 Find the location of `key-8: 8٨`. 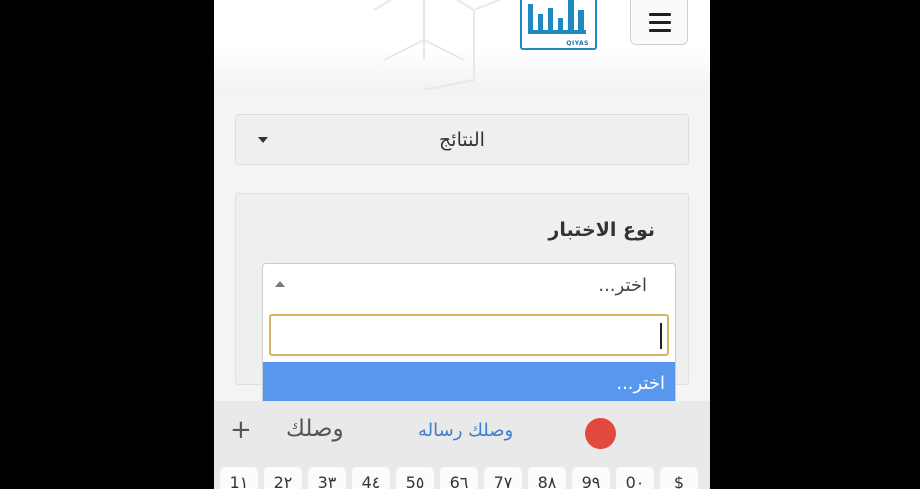

key-8: 8٨ is located at coordinates (547, 478).